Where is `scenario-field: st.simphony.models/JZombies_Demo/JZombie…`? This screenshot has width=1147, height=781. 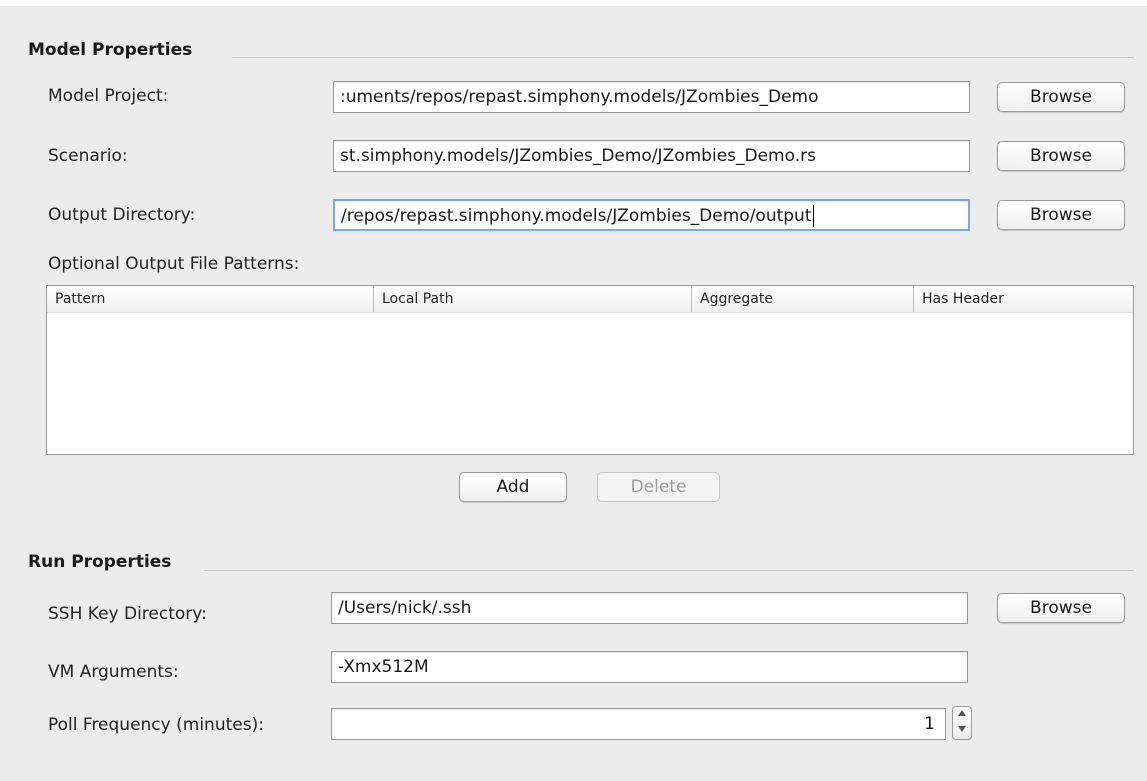 scenario-field: st.simphony.models/JZombies_Demo/JZombie… is located at coordinates (651, 156).